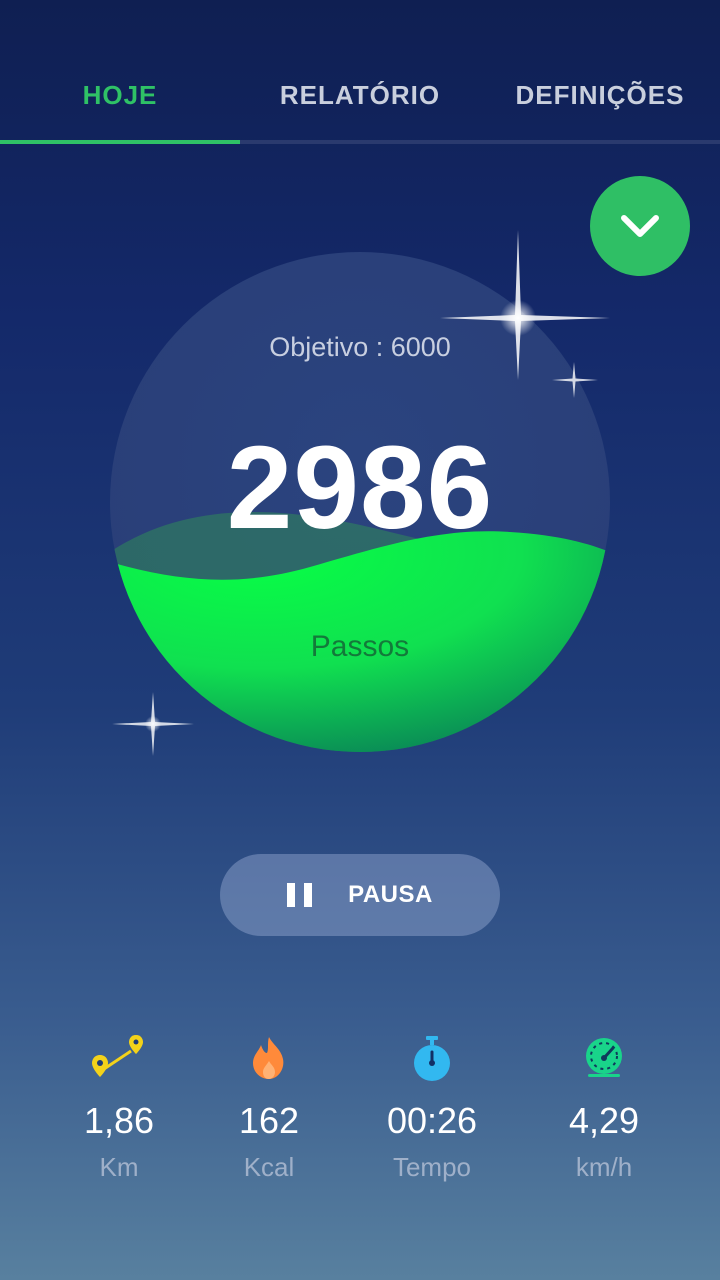  What do you see at coordinates (432, 1120) in the screenshot?
I see `time-value: 00:26` at bounding box center [432, 1120].